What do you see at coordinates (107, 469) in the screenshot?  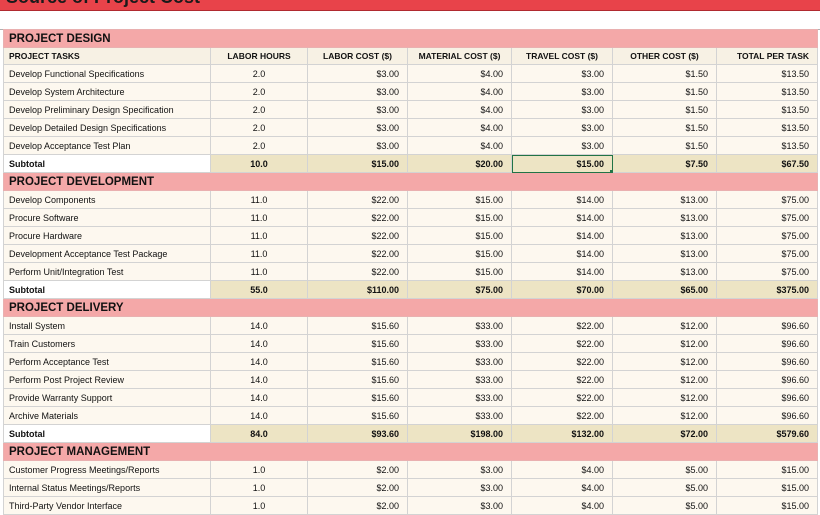 I see `cell-task: Customer Progress Meetings/Reports` at bounding box center [107, 469].